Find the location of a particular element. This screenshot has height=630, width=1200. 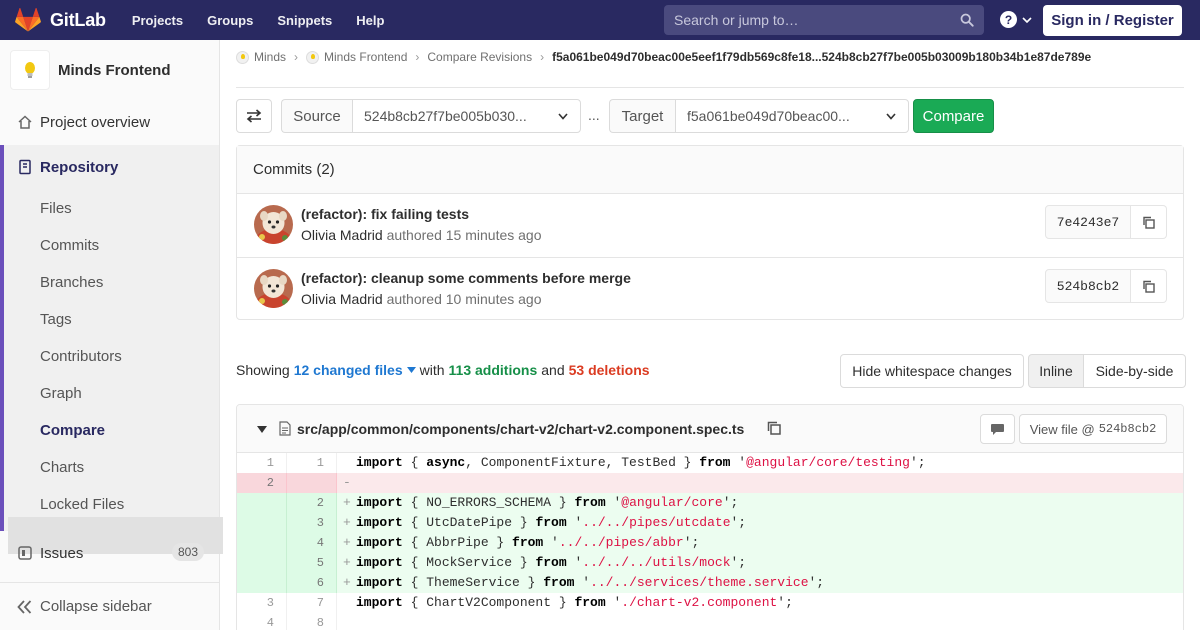

sidebar-item-repository: Repository is located at coordinates (109, 167).